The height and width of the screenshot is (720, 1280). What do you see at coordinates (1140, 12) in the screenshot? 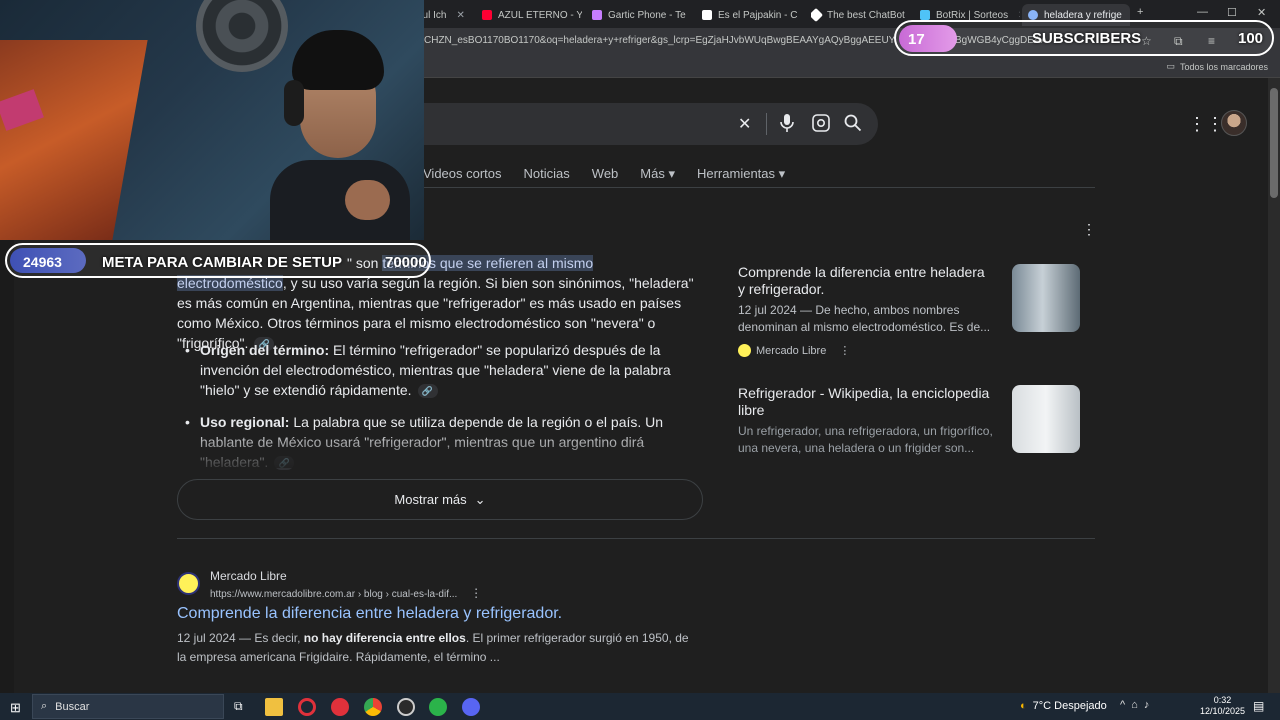
I see `new-tab-button: +` at bounding box center [1140, 12].